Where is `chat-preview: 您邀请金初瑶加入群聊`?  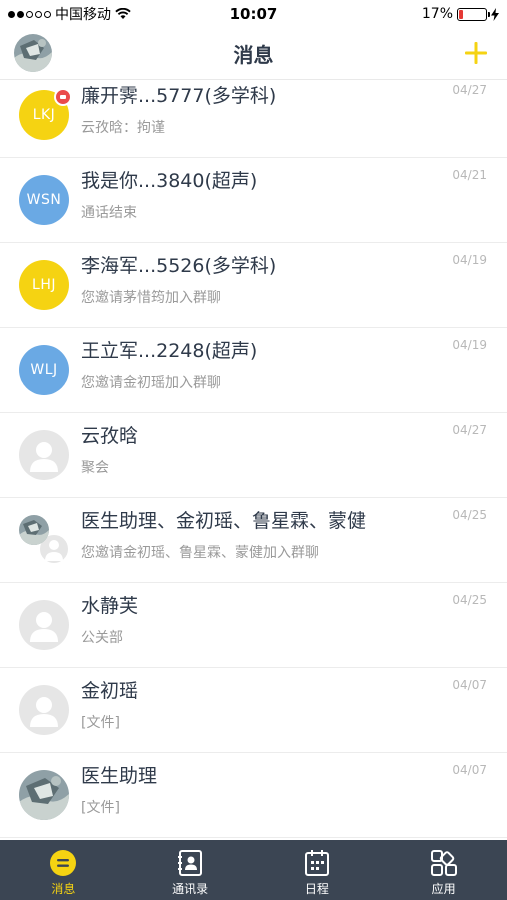 chat-preview: 您邀请金初瑶加入群聊 is located at coordinates (151, 383).